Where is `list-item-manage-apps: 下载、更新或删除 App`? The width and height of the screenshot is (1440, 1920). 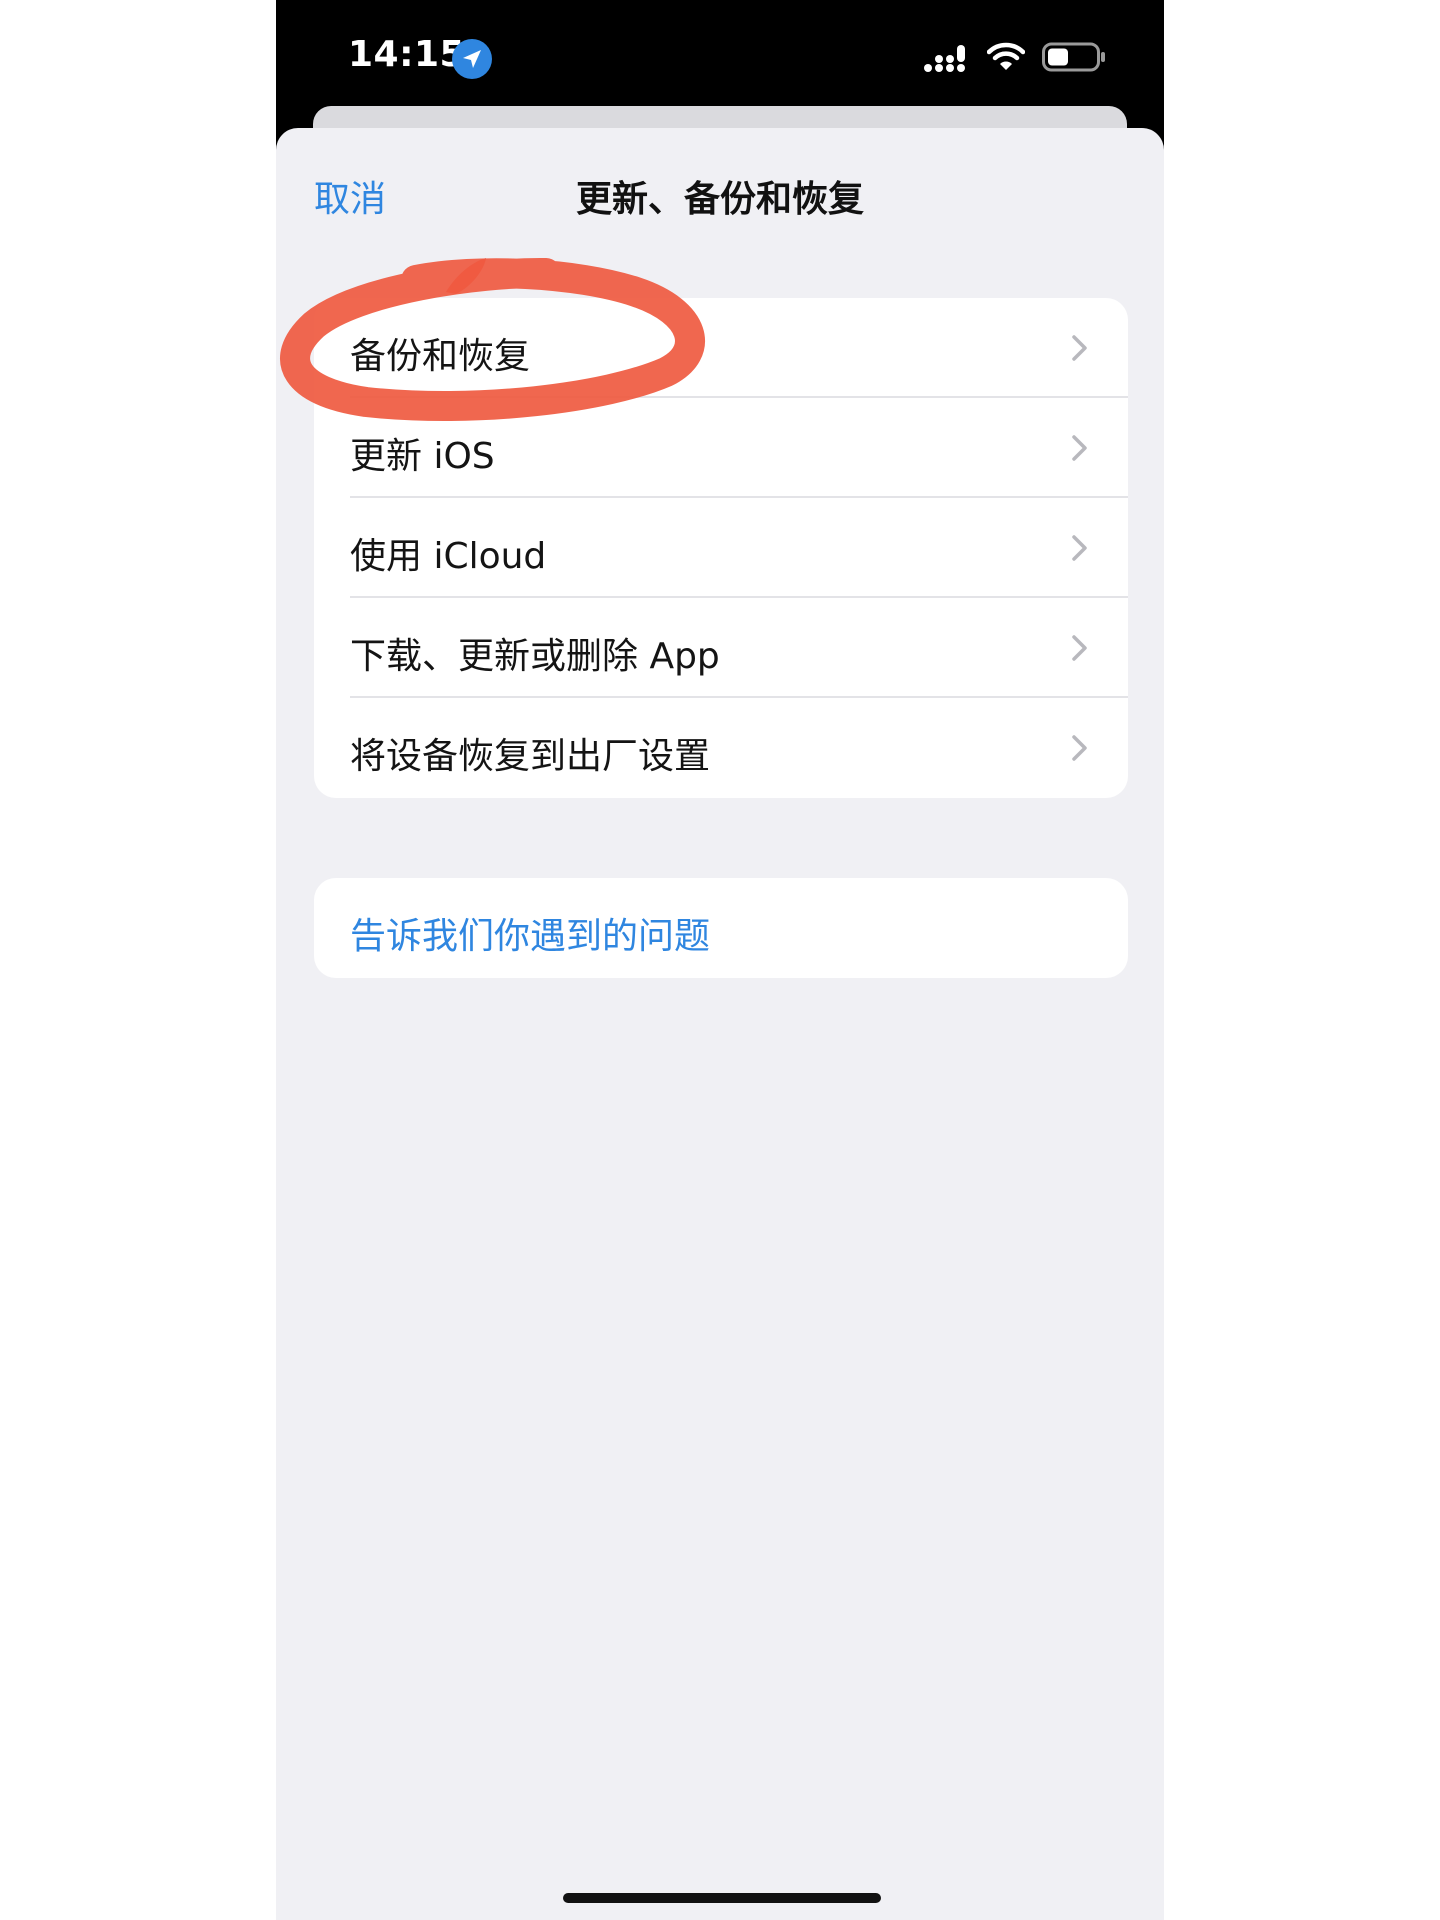
list-item-manage-apps: 下载、更新或删除 App is located at coordinates (721, 648).